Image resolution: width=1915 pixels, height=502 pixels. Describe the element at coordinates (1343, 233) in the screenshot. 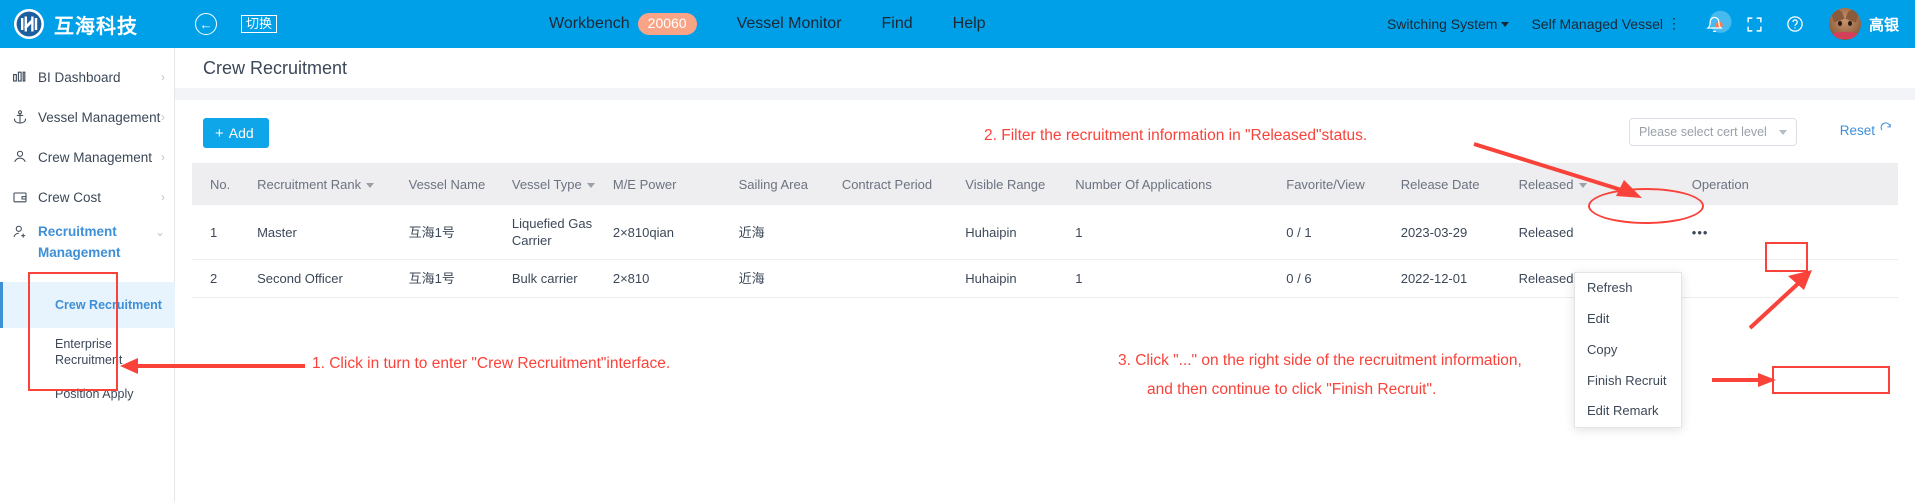

I see `cell-favorite-view: 0 / 1` at that location.